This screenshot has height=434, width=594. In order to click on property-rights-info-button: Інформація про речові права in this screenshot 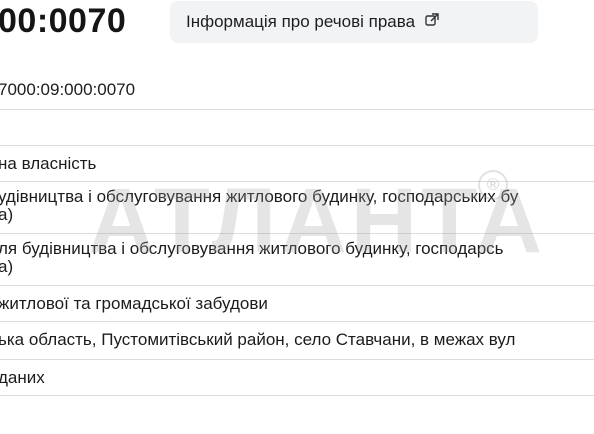, I will do `click(354, 22)`.